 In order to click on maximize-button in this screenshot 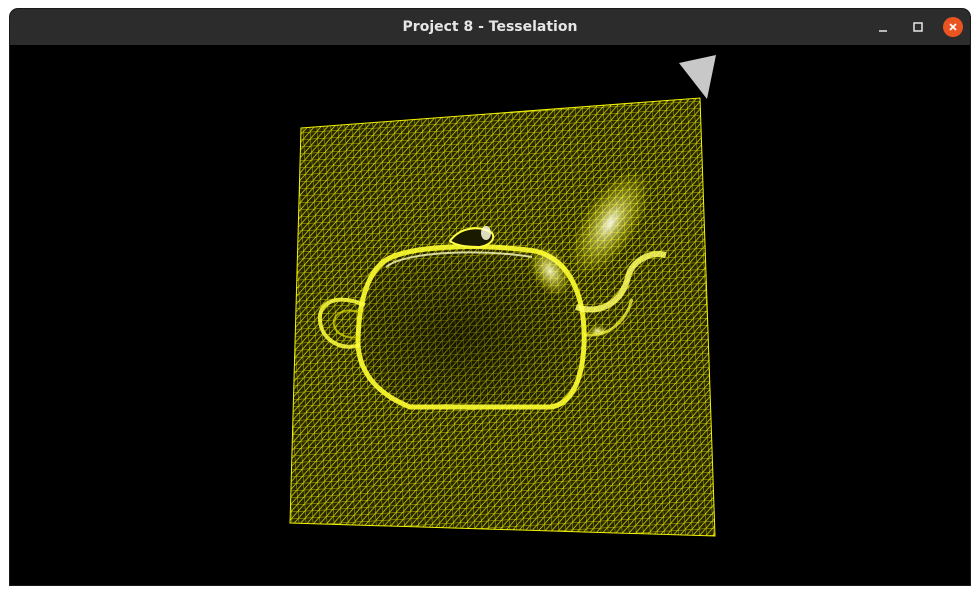, I will do `click(918, 27)`.